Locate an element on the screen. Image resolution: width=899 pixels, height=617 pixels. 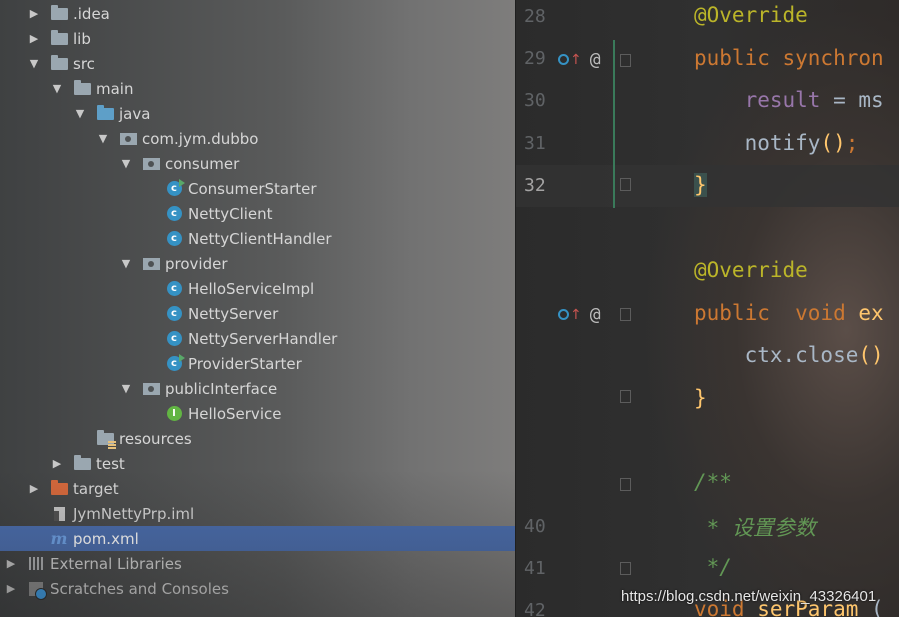
code-line: notify(); is located at coordinates (776, 143).